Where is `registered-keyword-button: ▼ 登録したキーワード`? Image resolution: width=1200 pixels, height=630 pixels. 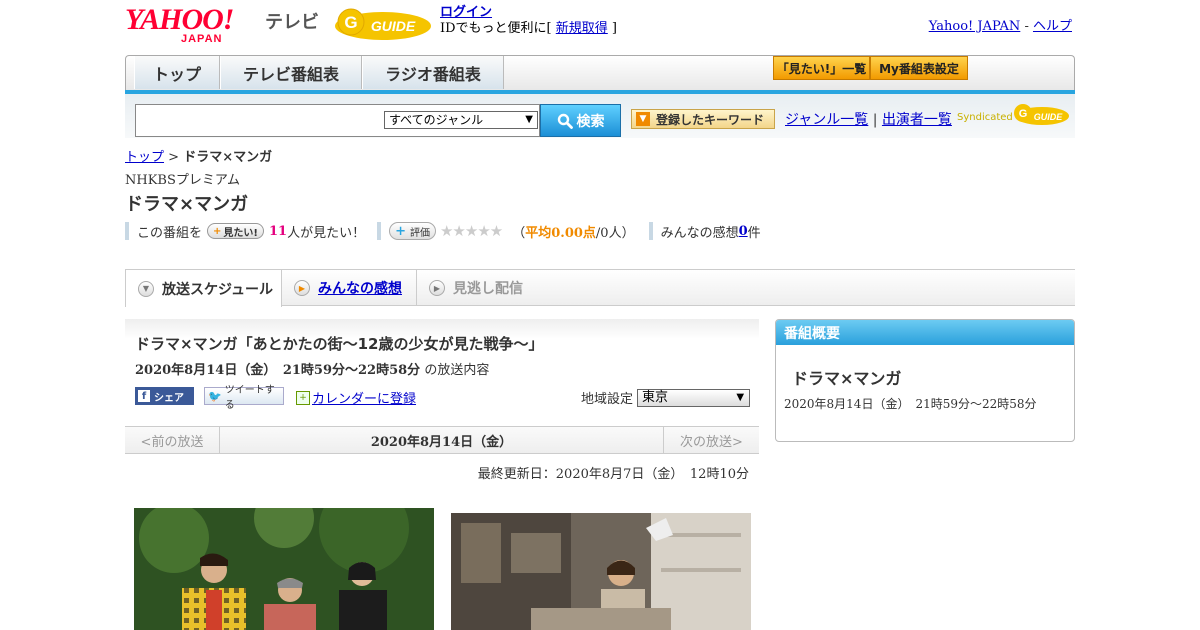
registered-keyword-button: ▼ 登録したキーワード is located at coordinates (703, 119).